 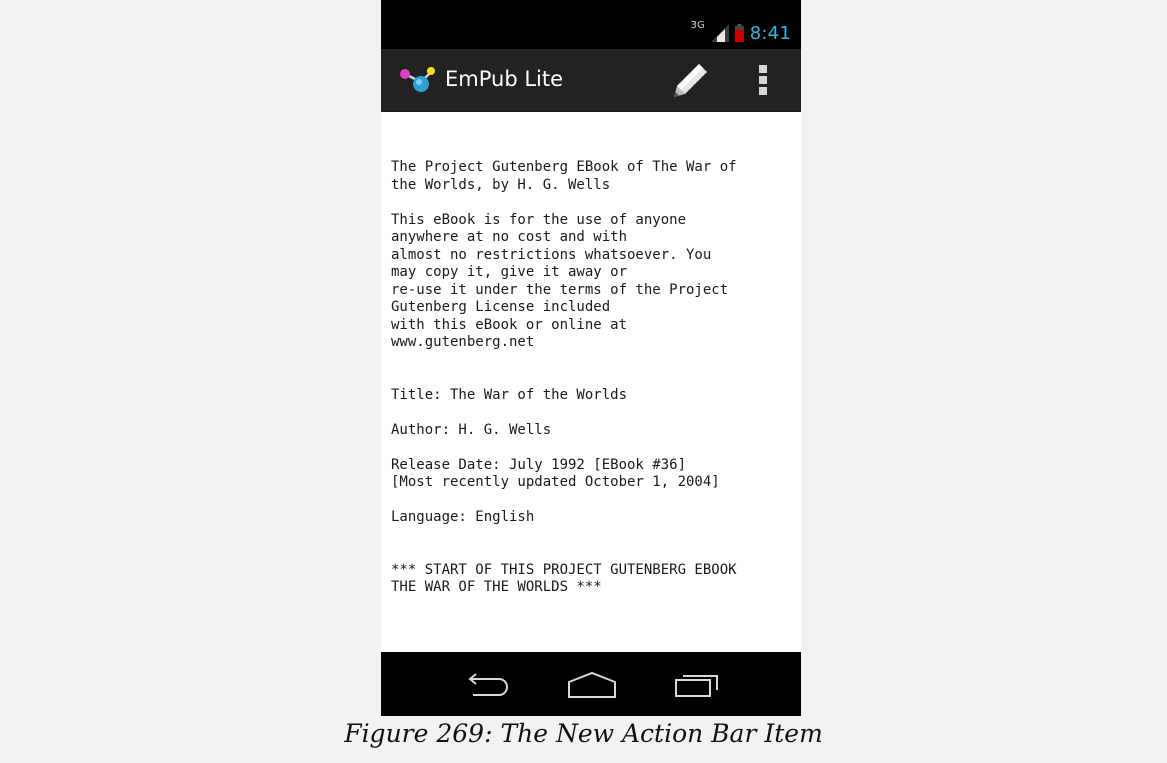 What do you see at coordinates (501, 307) in the screenshot?
I see `text-line: Gutenberg License included` at bounding box center [501, 307].